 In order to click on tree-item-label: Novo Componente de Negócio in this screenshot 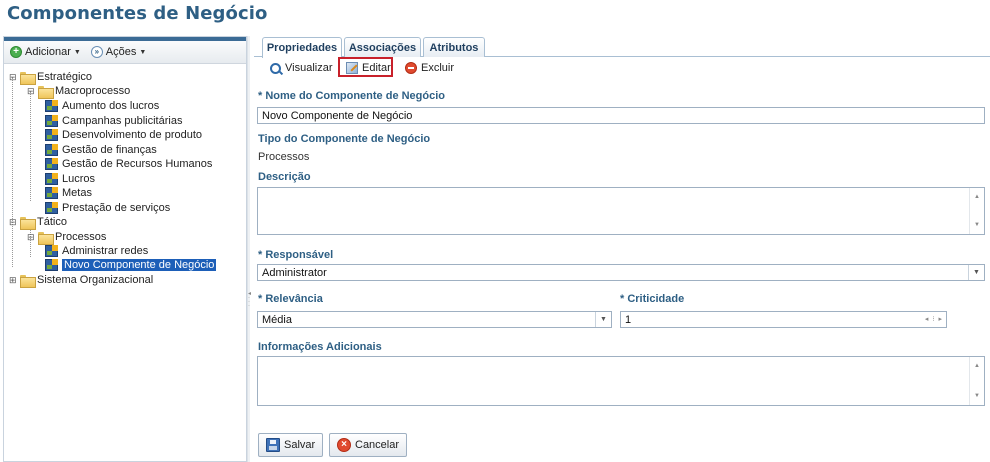, I will do `click(139, 265)`.